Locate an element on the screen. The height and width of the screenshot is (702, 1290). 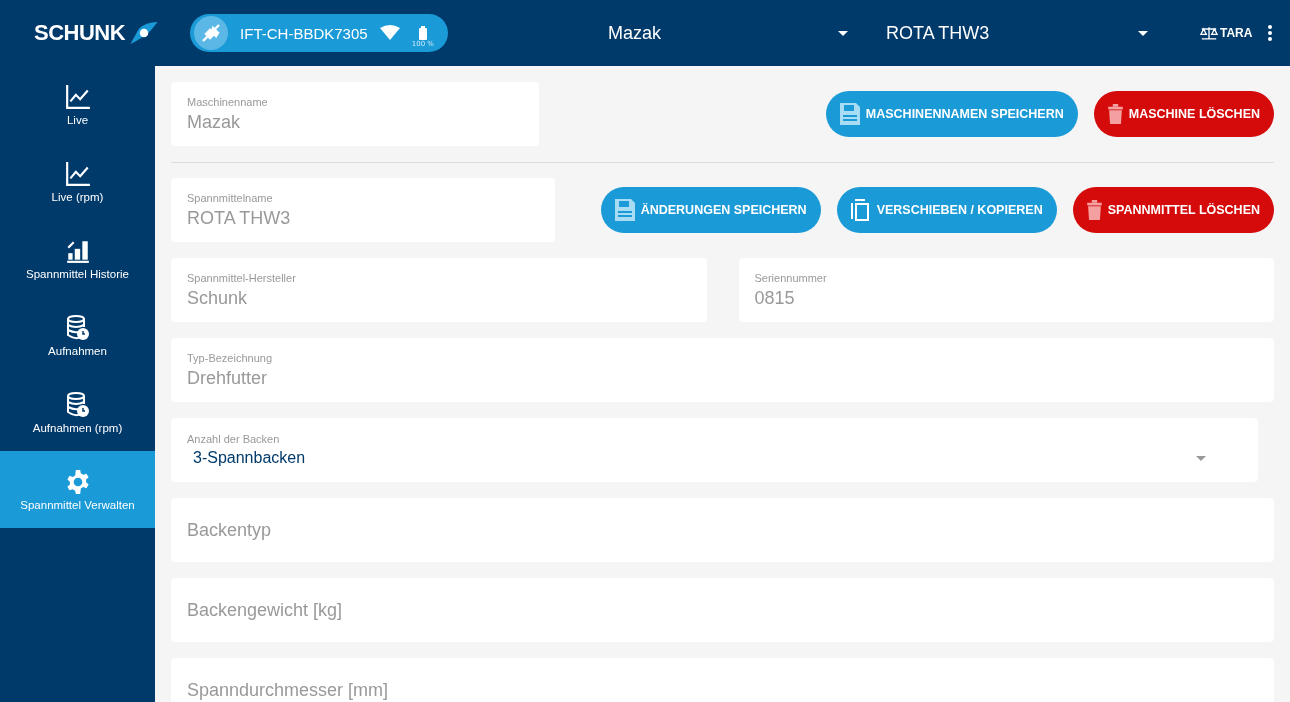
text-field: Typ-Bezeichnung Drehfutter is located at coordinates (722, 370).